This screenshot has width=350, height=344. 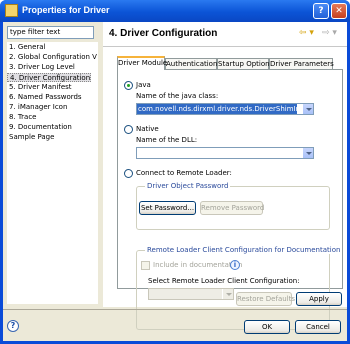 What do you see at coordinates (128, 85) in the screenshot?
I see `java-radio` at bounding box center [128, 85].